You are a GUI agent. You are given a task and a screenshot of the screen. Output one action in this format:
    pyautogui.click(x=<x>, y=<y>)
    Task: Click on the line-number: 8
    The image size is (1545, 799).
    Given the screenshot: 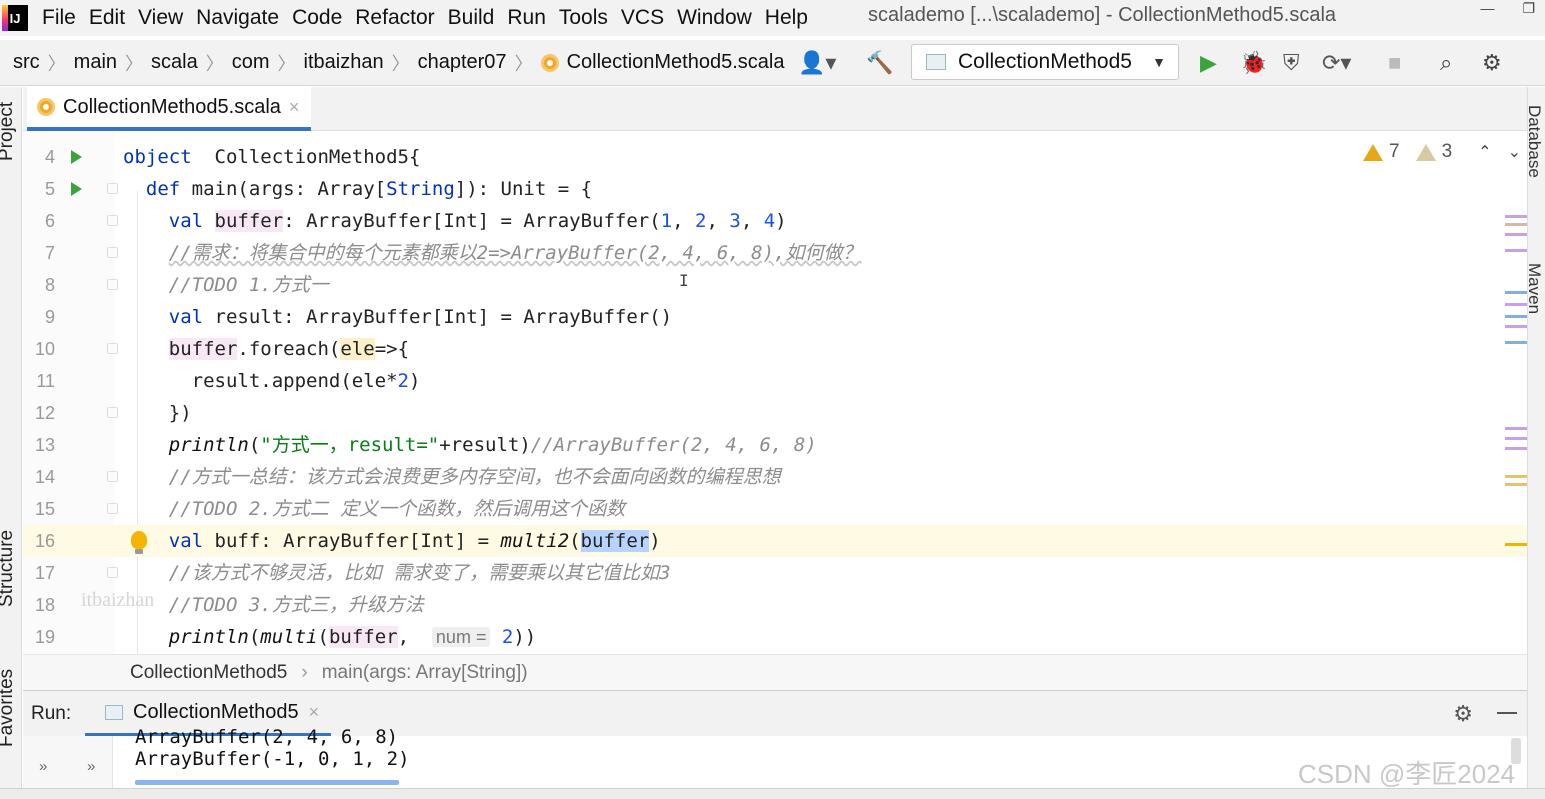 What is the action you would take?
    pyautogui.click(x=39, y=285)
    